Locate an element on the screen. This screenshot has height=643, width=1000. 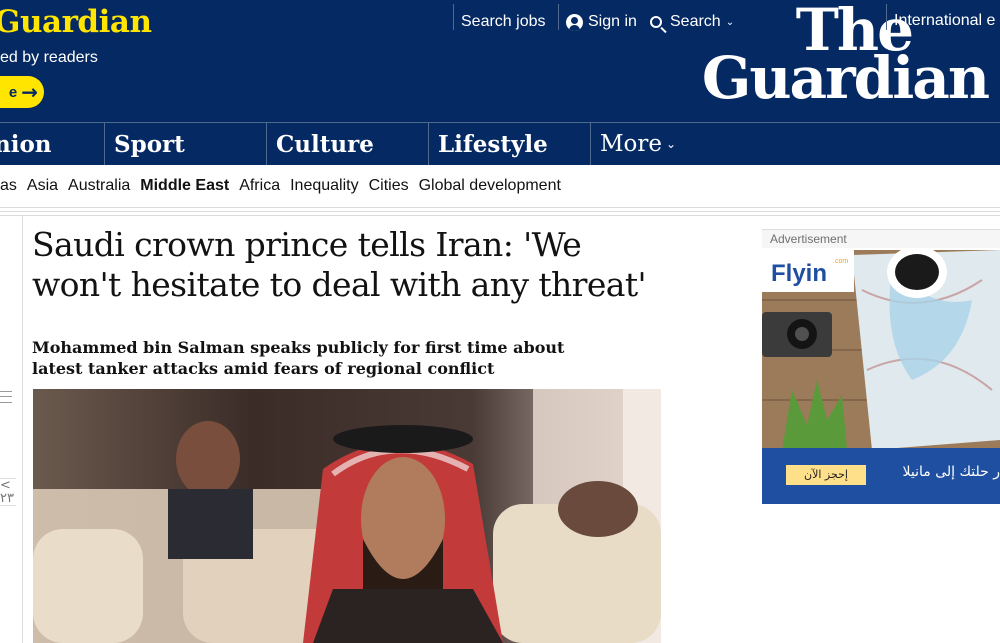
advertisement-banner: Flyin .com إحجز الآن ر حلتك إلى مانيلا is located at coordinates (881, 377).